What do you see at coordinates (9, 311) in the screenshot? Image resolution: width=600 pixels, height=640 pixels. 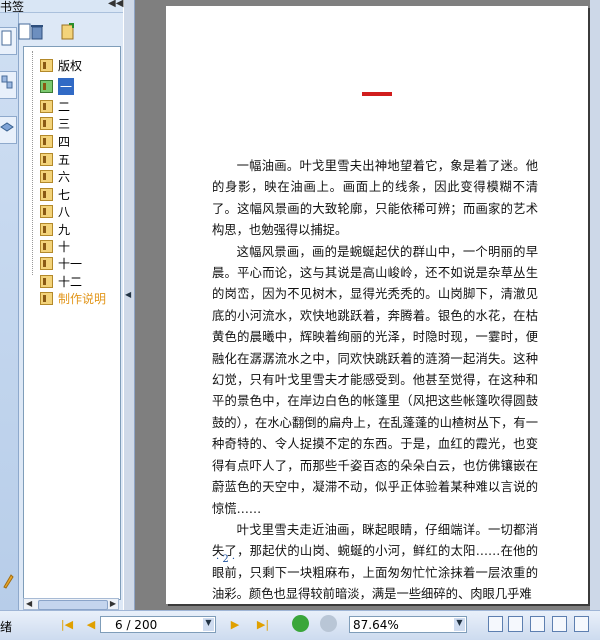 I see `navigation-rail` at bounding box center [9, 311].